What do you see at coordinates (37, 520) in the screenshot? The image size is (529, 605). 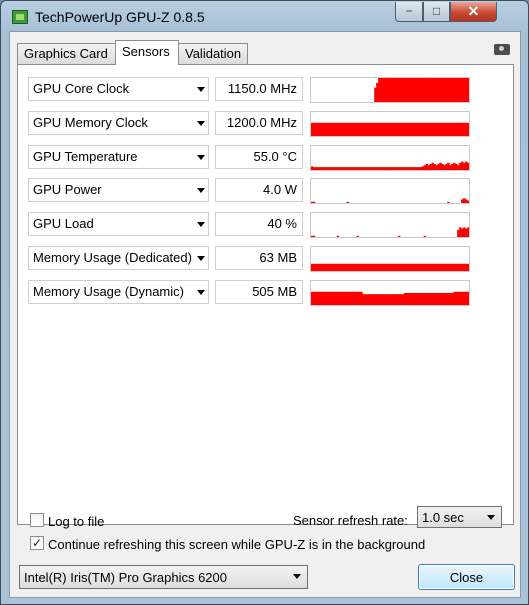 I see `log-to-file-checkbox` at bounding box center [37, 520].